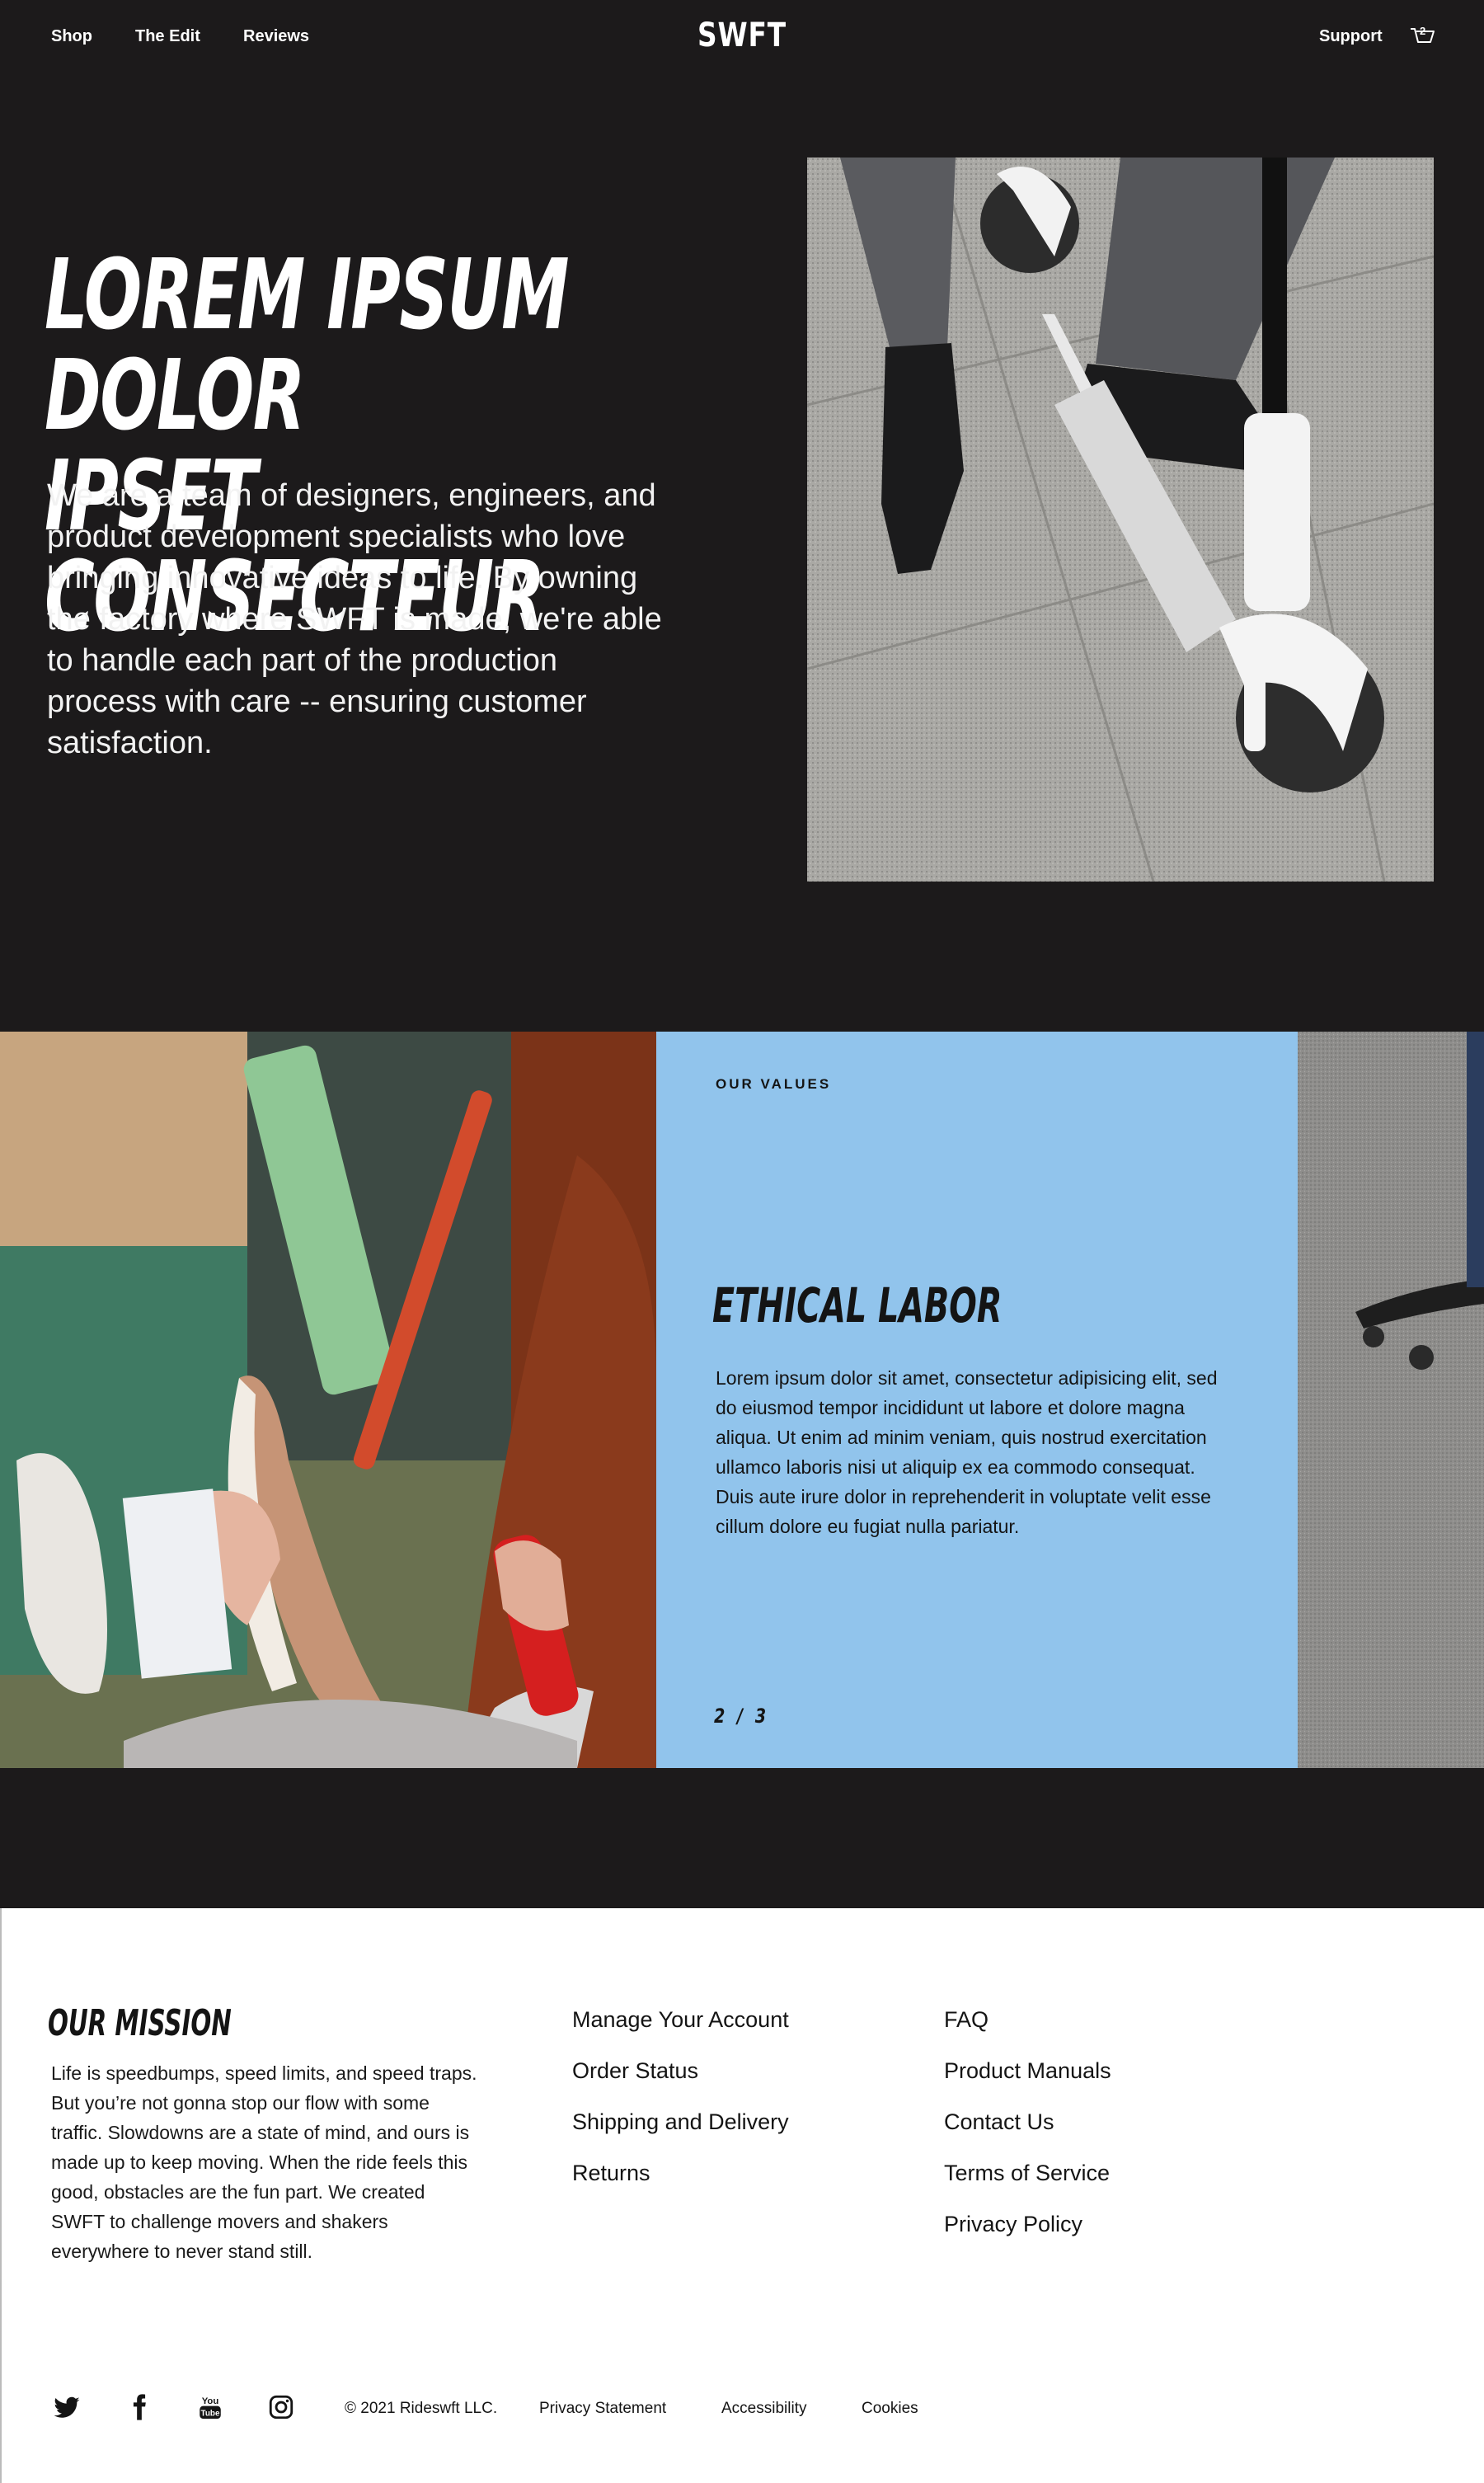 The image size is (1484, 2483). Describe the element at coordinates (680, 2172) in the screenshot. I see `footer-link-returns: Returns` at that location.